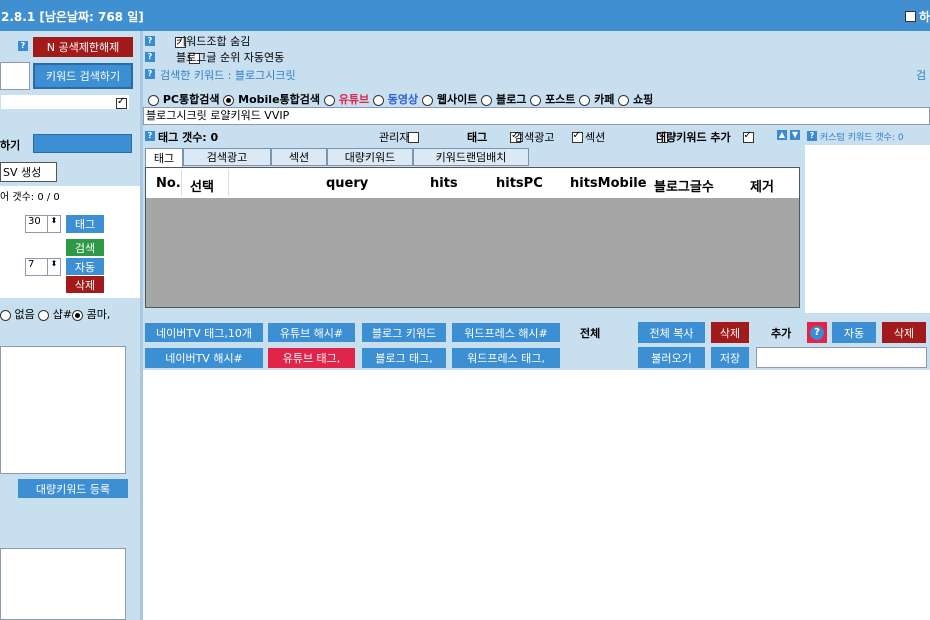 This screenshot has width=930, height=620. Describe the element at coordinates (43, 224) in the screenshot. I see `tag-count-stepper: 30 ⬍` at that location.